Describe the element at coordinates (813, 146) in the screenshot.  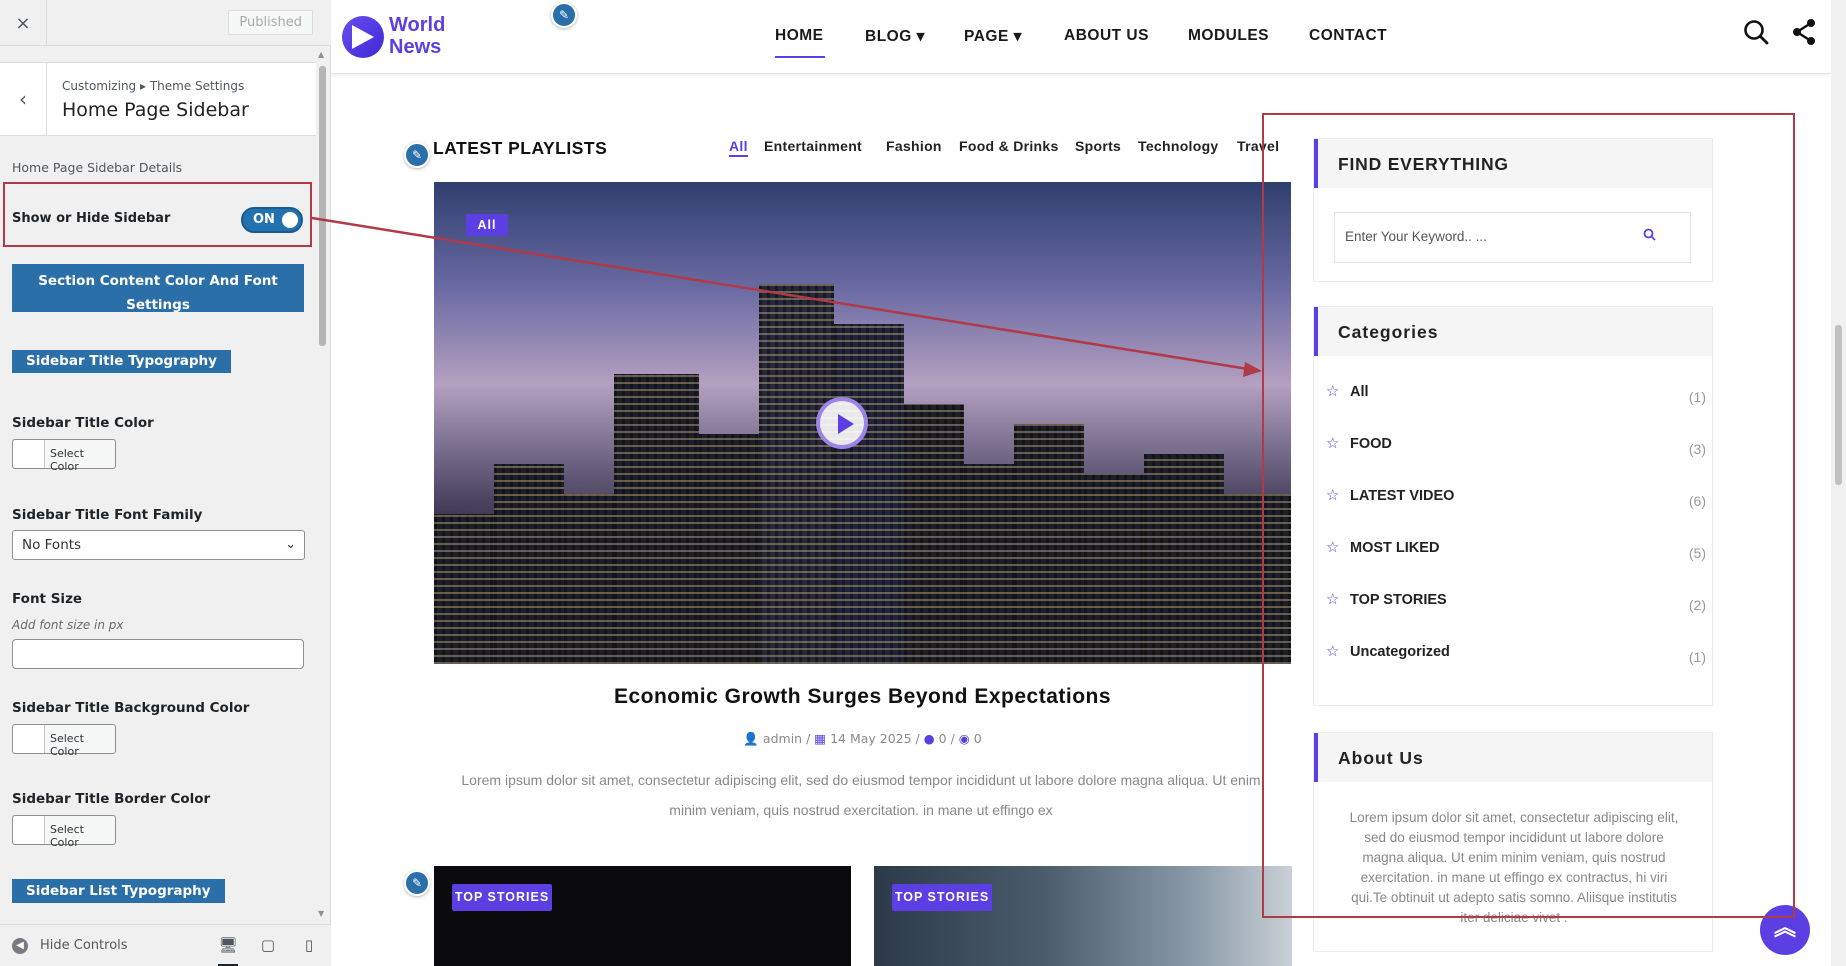
I see `tab-entertainment: Entertainment` at that location.